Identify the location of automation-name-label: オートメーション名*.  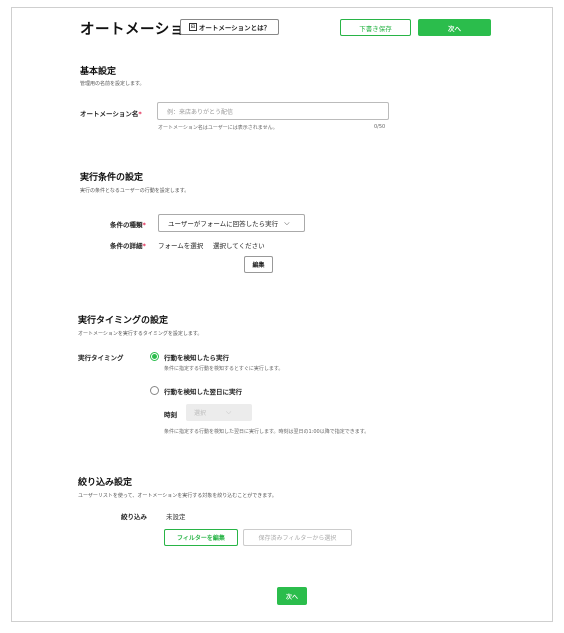
(111, 114).